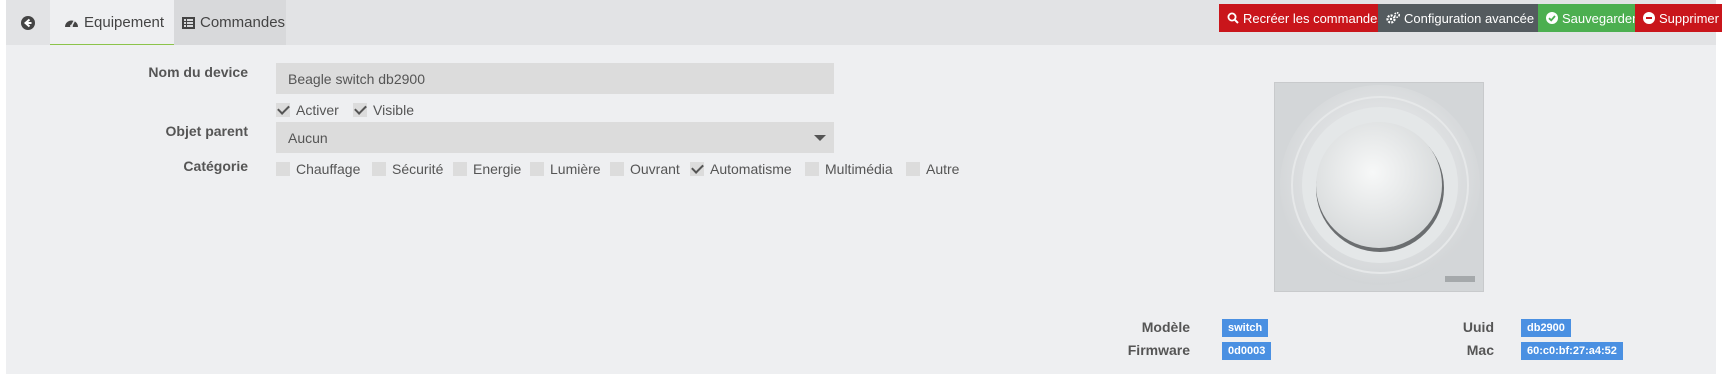  What do you see at coordinates (1599, 18) in the screenshot?
I see `save-label: Sauvegarder` at bounding box center [1599, 18].